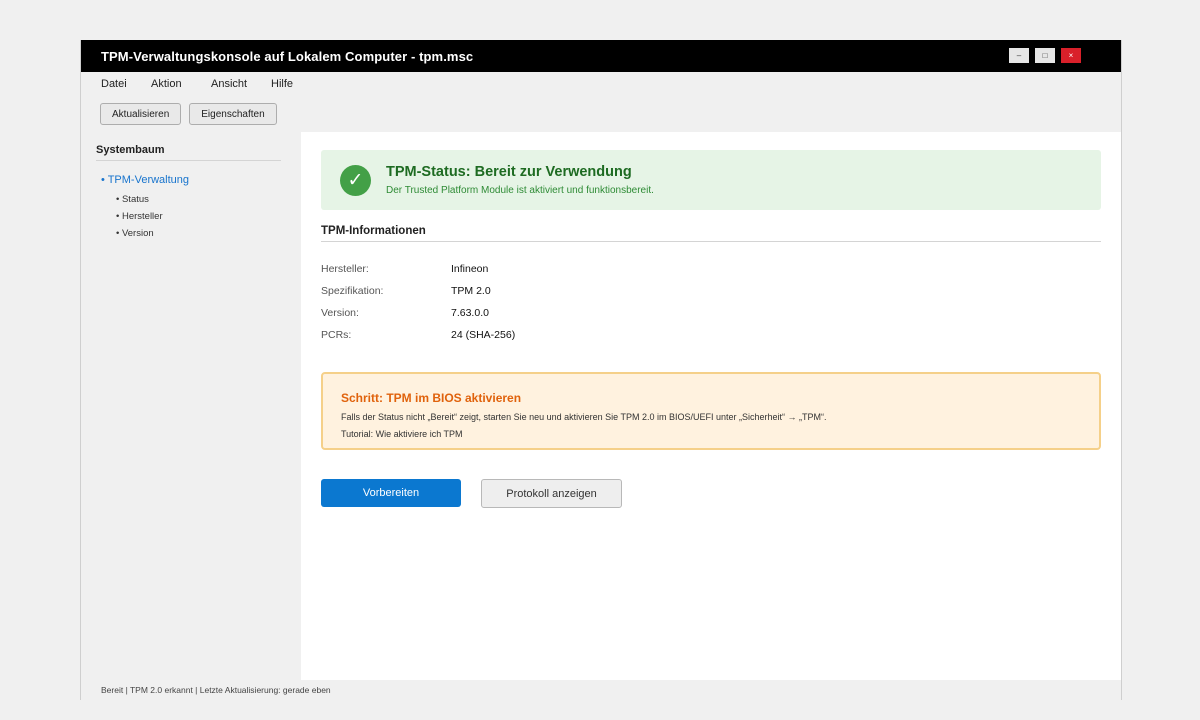 The width and height of the screenshot is (1200, 720). I want to click on action-buttons: Vorbereiten Protokoll anzeigen, so click(711, 493).